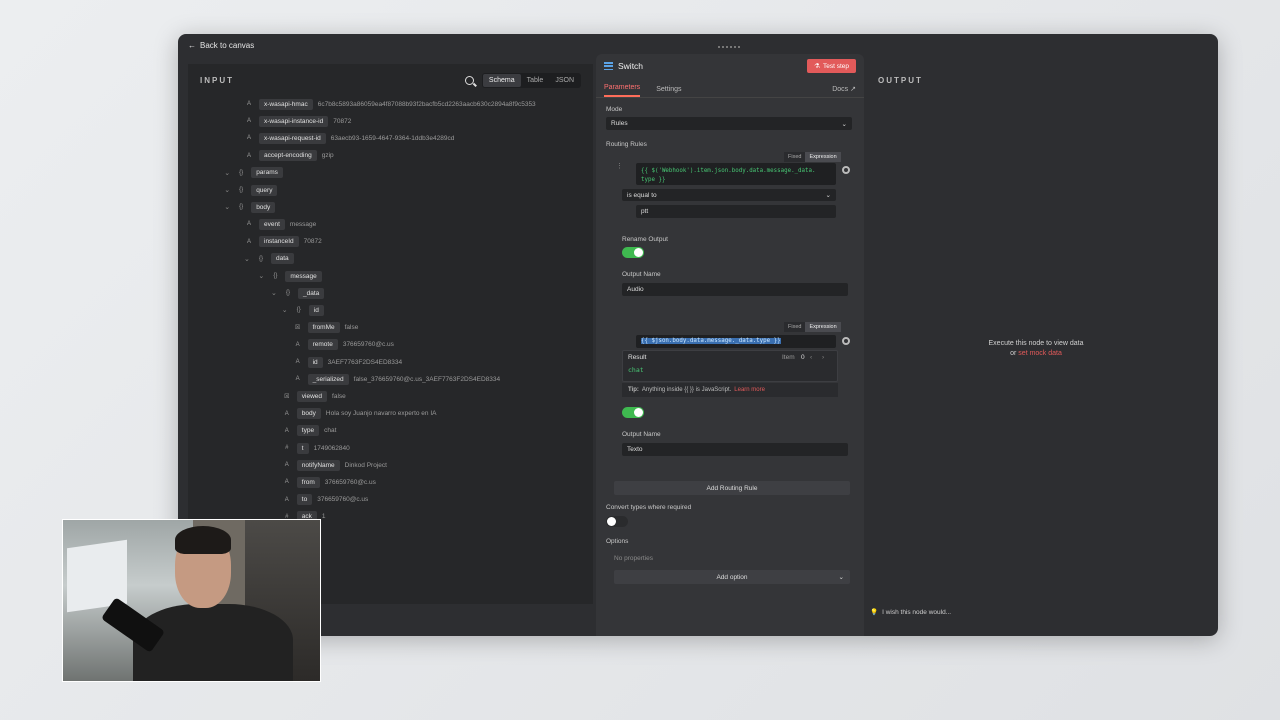 Image resolution: width=1280 pixels, height=720 pixels. I want to click on field-key: remote, so click(322, 345).